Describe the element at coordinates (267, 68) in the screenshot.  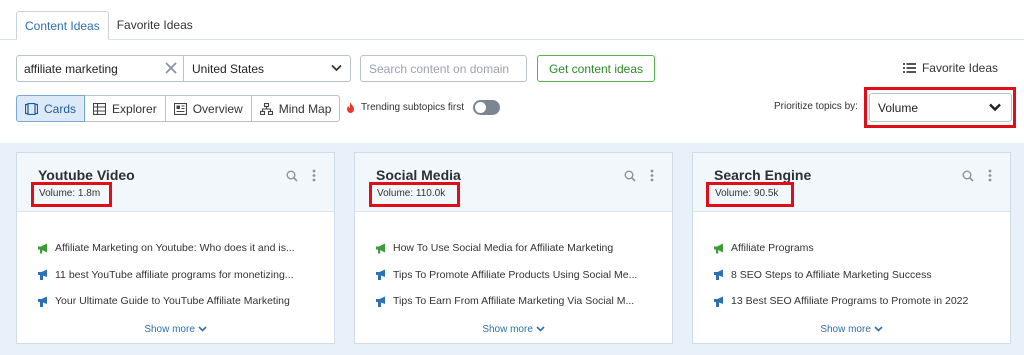
I see `country-select: United States` at that location.